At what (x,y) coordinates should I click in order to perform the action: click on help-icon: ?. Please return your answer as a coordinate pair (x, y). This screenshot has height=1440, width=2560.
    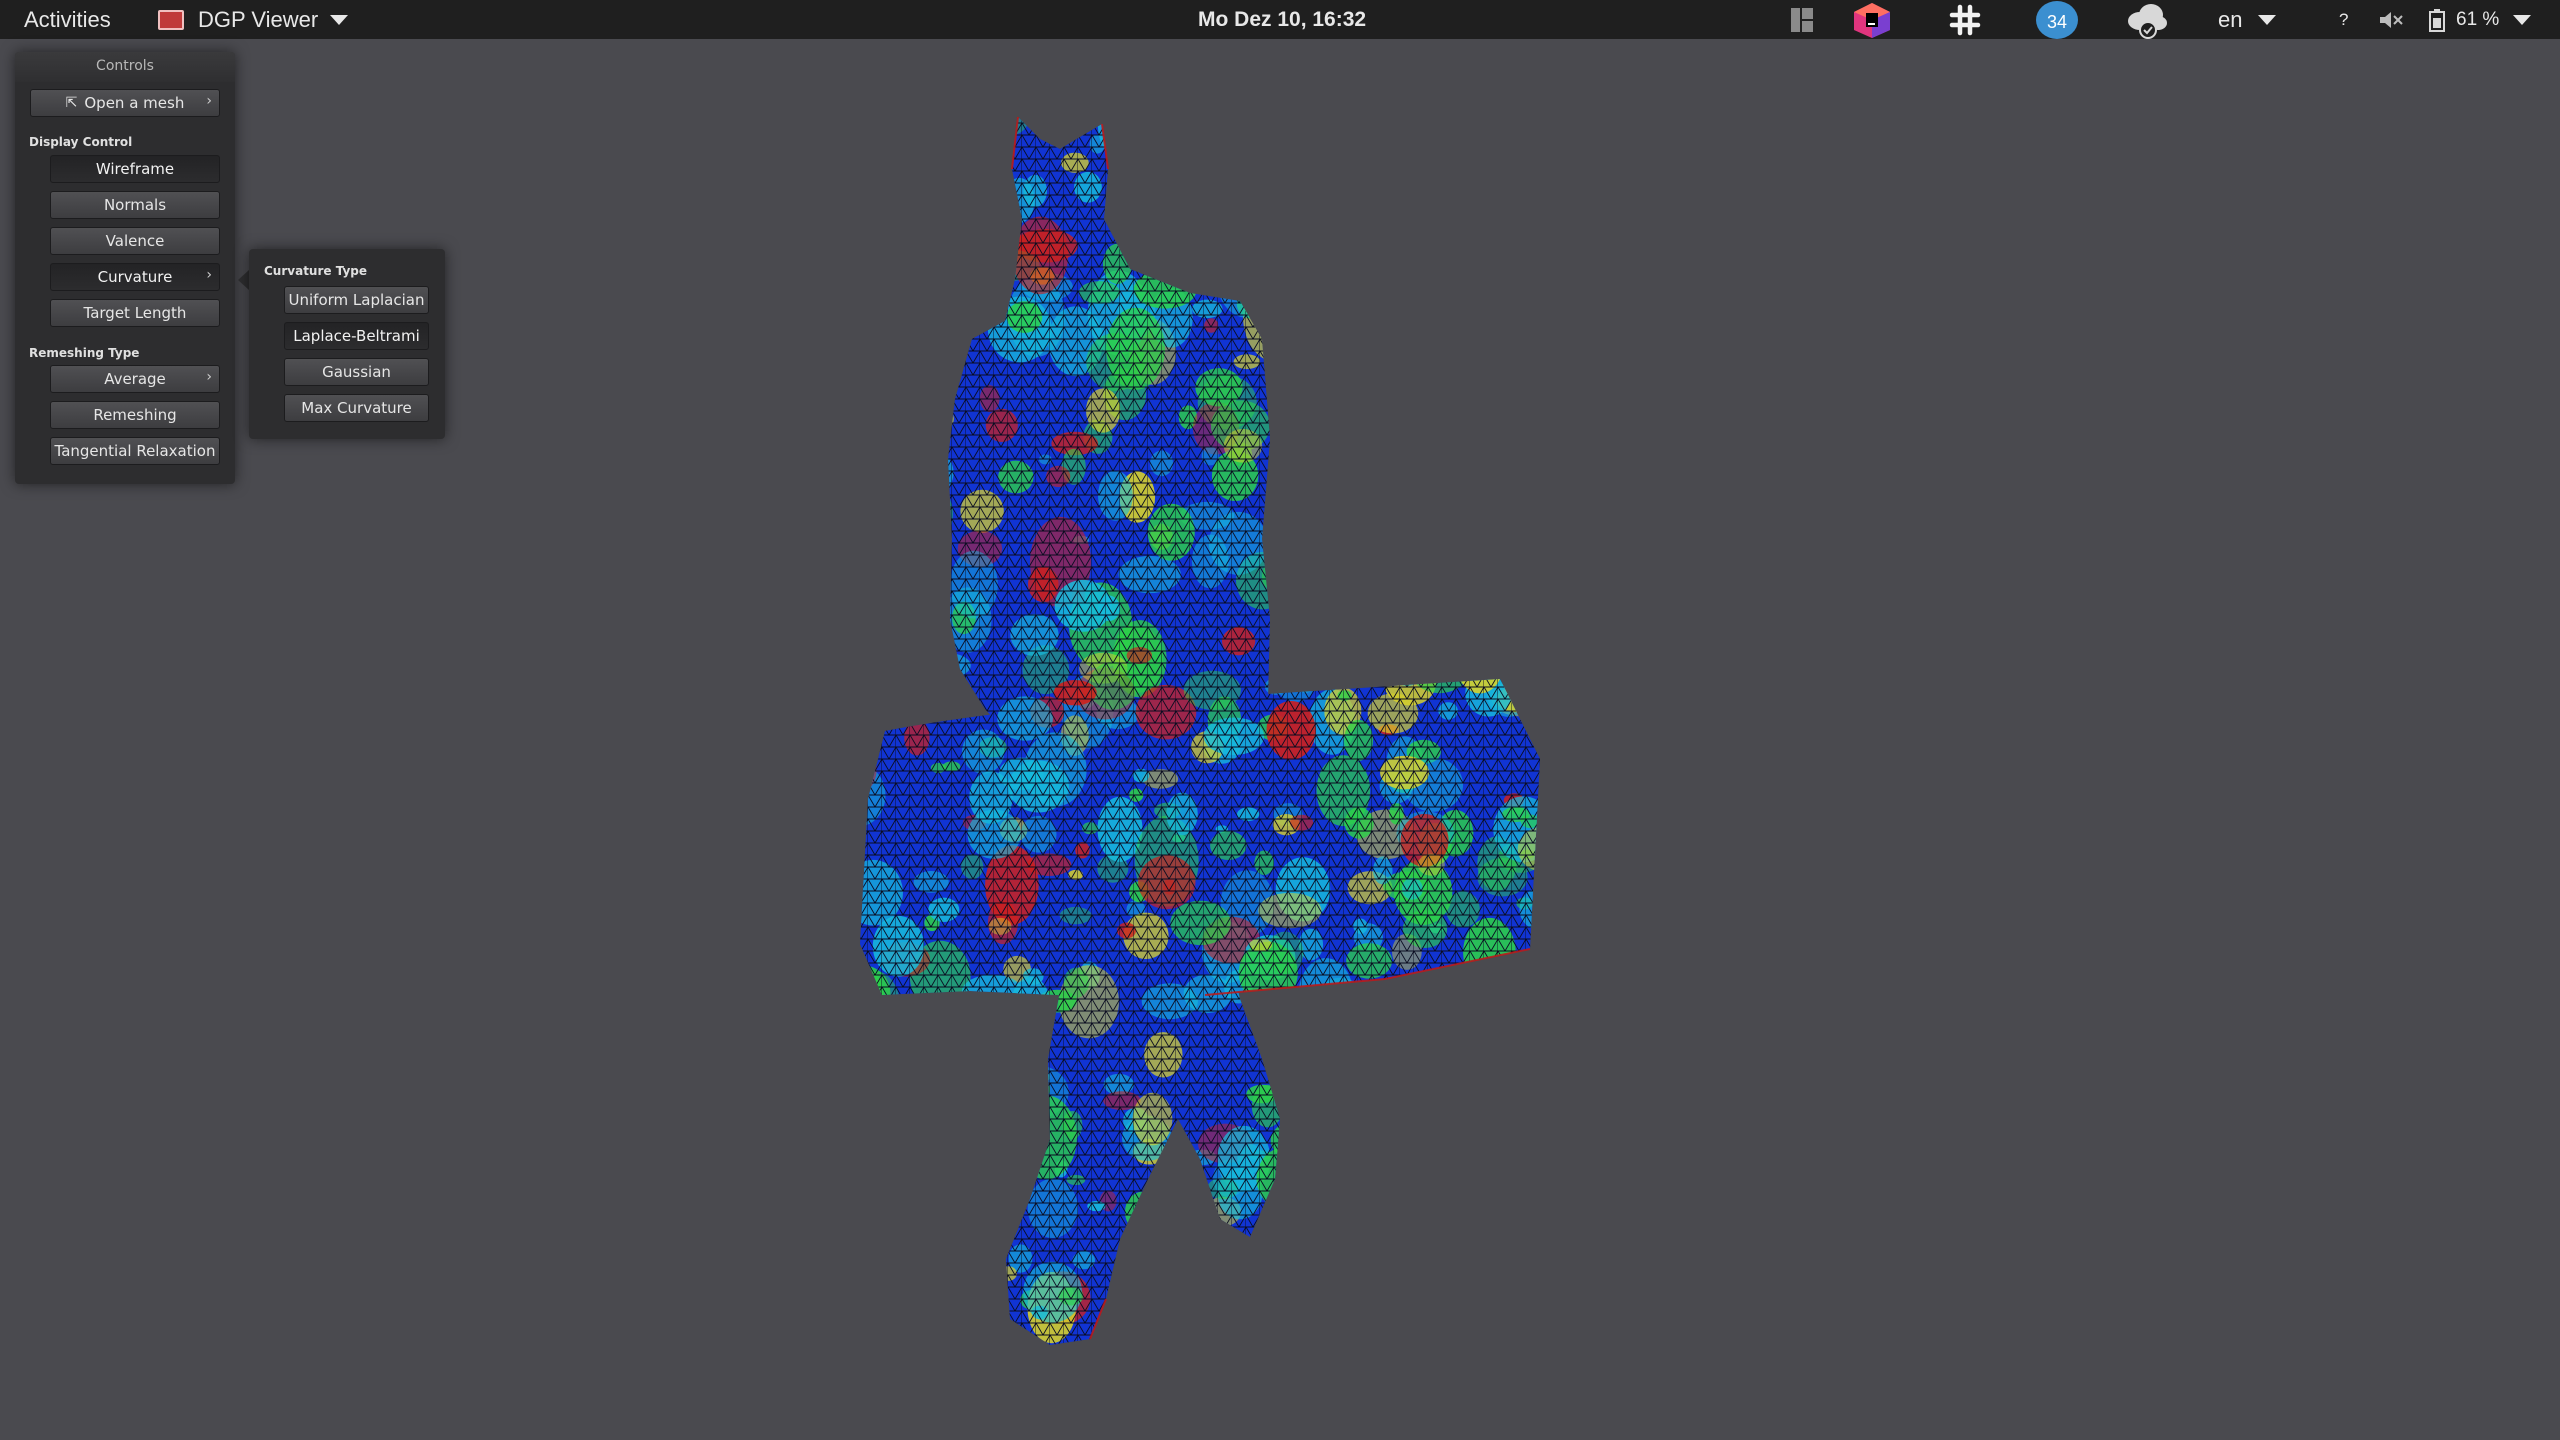
    Looking at the image, I should click on (2343, 19).